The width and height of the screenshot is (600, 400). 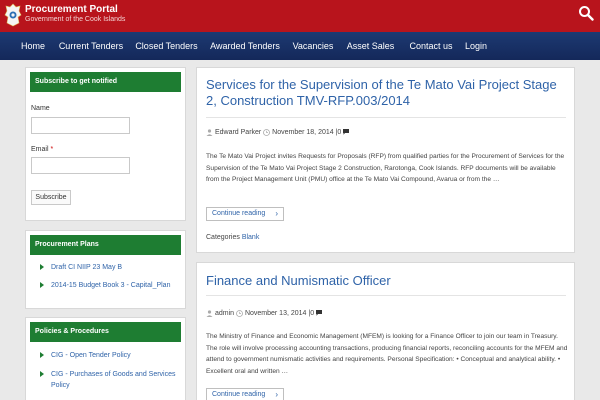 What do you see at coordinates (386, 281) in the screenshot?
I see `post-title: Finance and Numismatic Officer` at bounding box center [386, 281].